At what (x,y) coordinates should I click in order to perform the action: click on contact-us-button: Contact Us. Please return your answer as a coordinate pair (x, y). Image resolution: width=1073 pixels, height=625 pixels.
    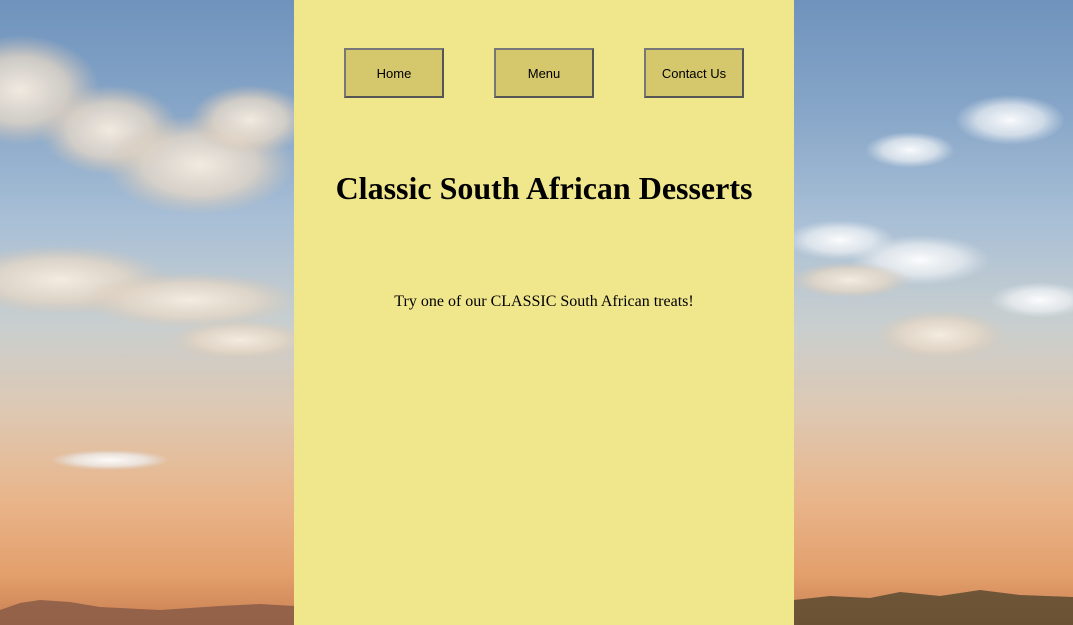
    Looking at the image, I should click on (694, 73).